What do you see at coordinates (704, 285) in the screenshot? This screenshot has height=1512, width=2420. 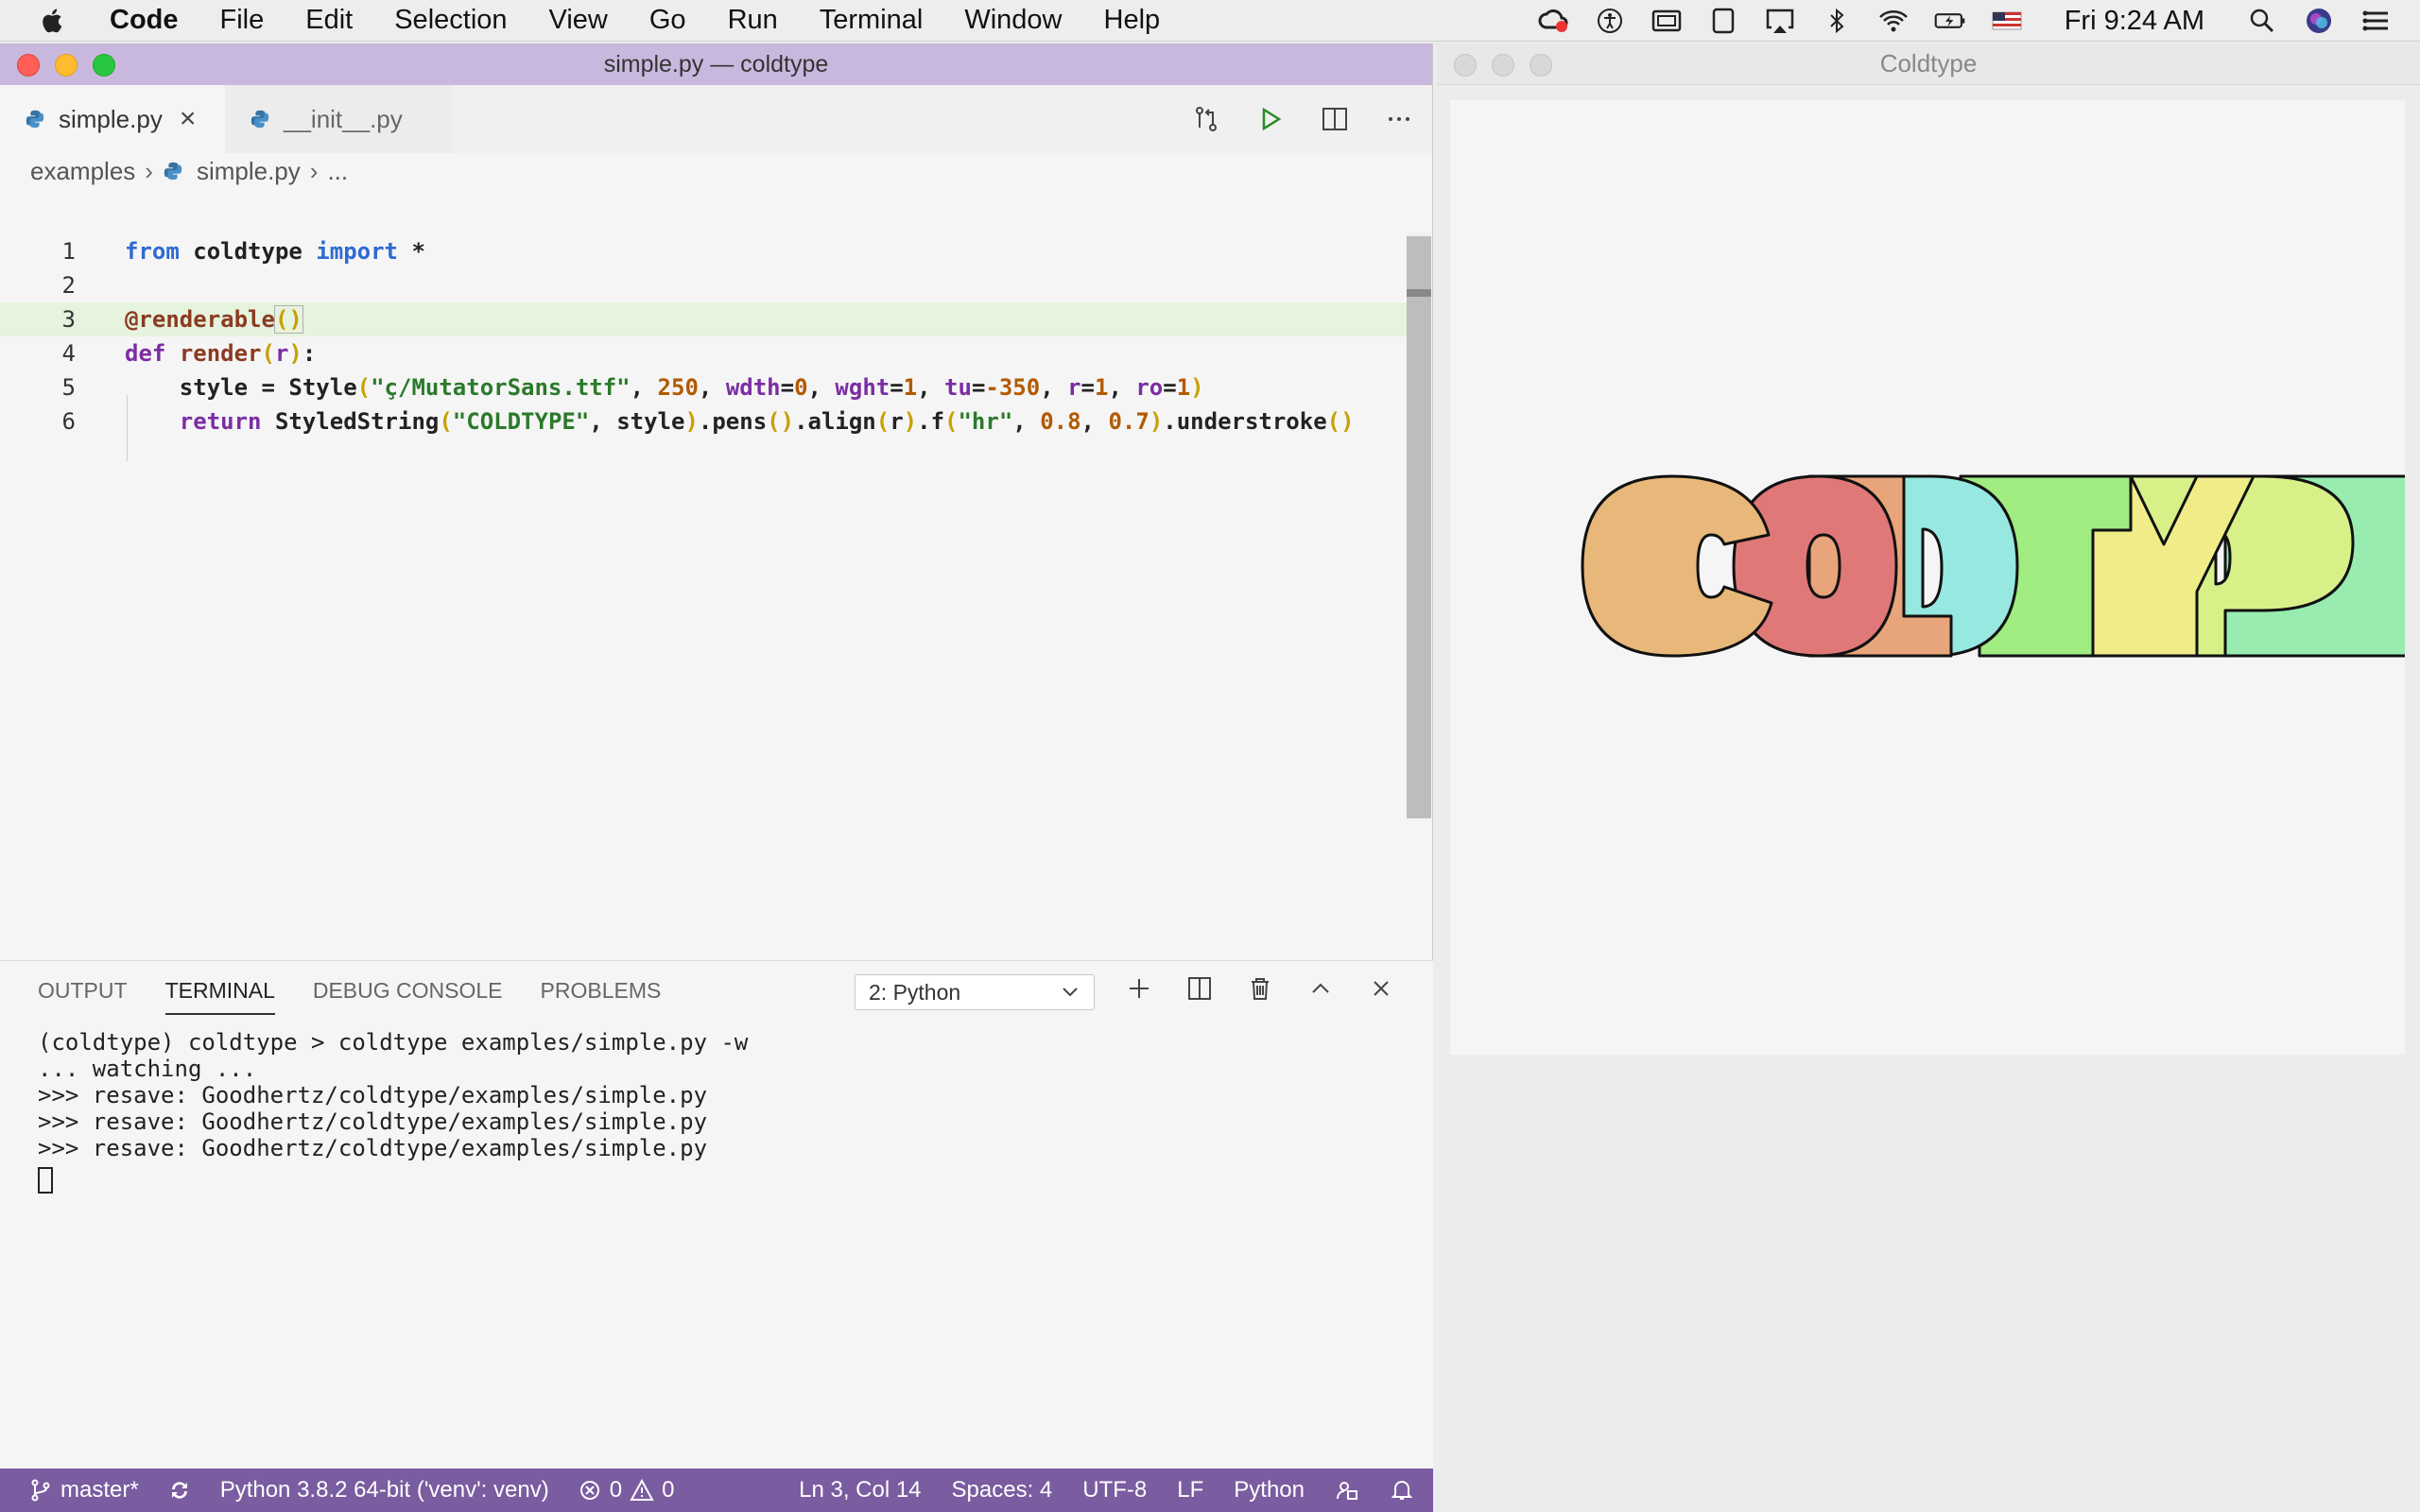 I see `code-line: 2` at bounding box center [704, 285].